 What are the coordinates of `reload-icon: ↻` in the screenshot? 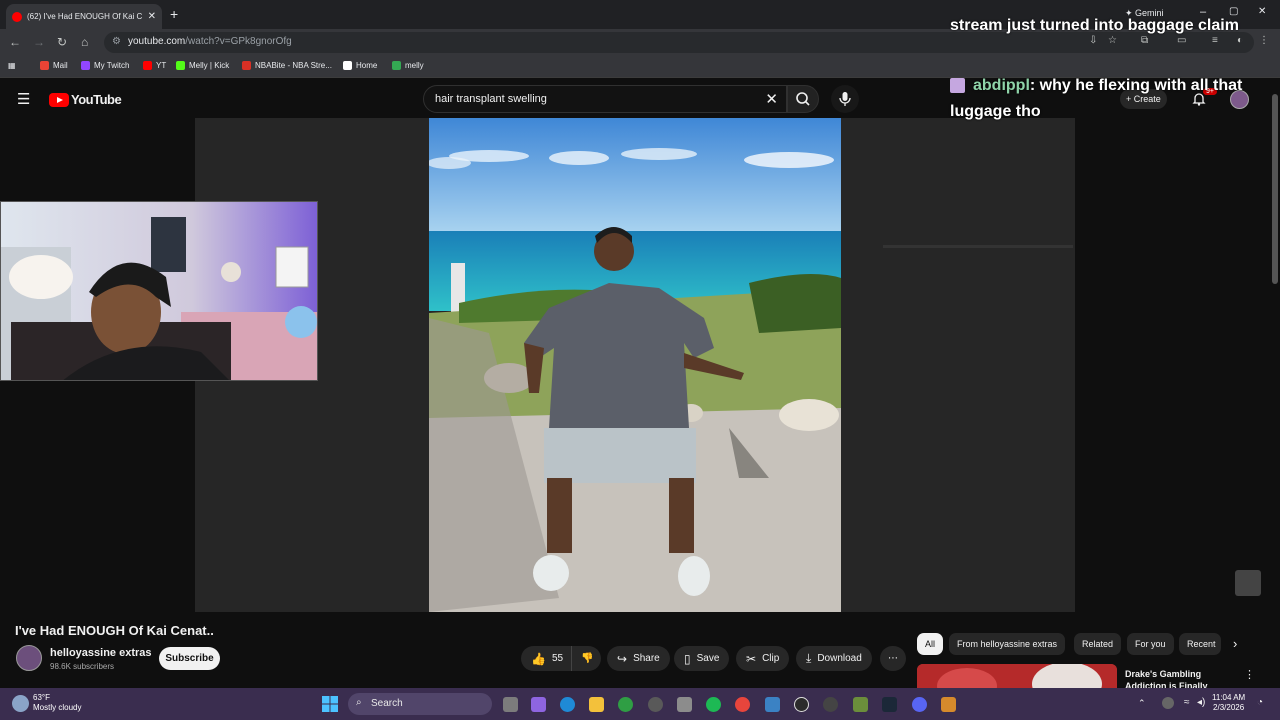 It's located at (62, 42).